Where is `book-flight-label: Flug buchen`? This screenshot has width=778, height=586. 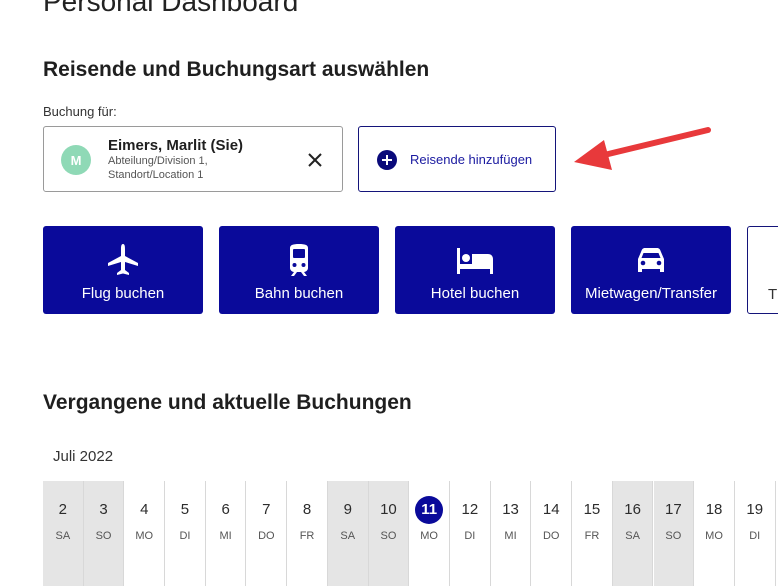 book-flight-label: Flug buchen is located at coordinates (123, 293).